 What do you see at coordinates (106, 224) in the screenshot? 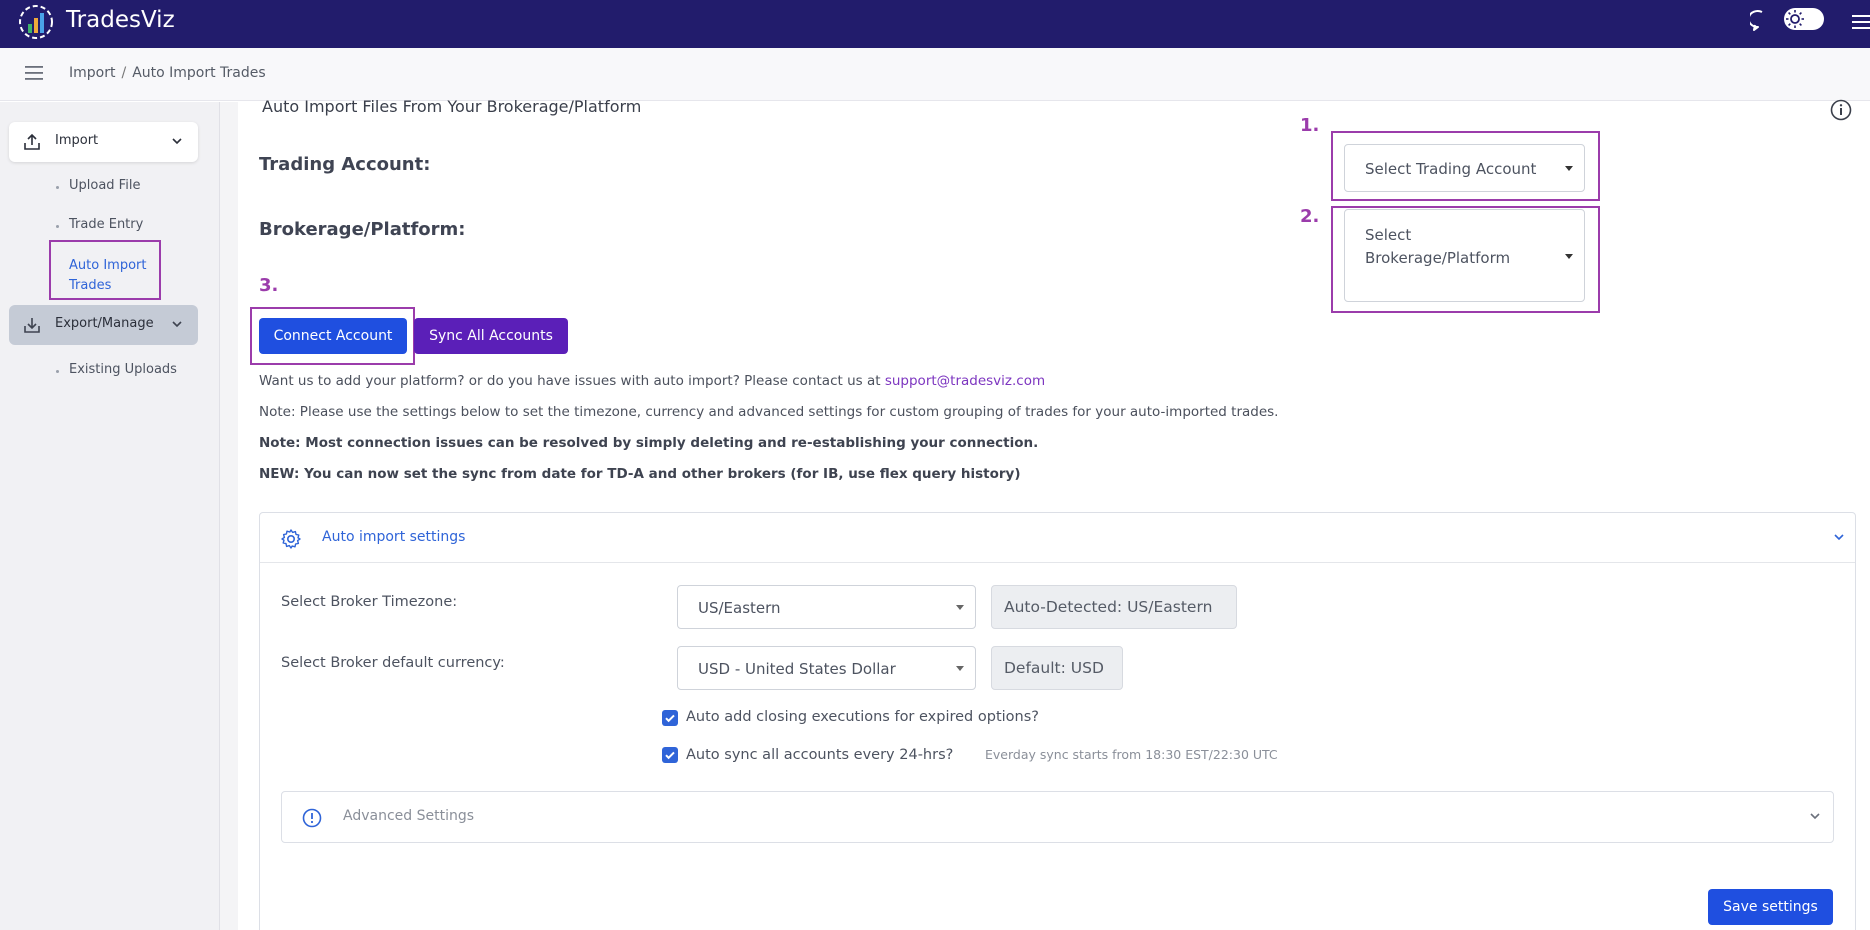
I see `sidebar-item-label: Trade Entry` at bounding box center [106, 224].